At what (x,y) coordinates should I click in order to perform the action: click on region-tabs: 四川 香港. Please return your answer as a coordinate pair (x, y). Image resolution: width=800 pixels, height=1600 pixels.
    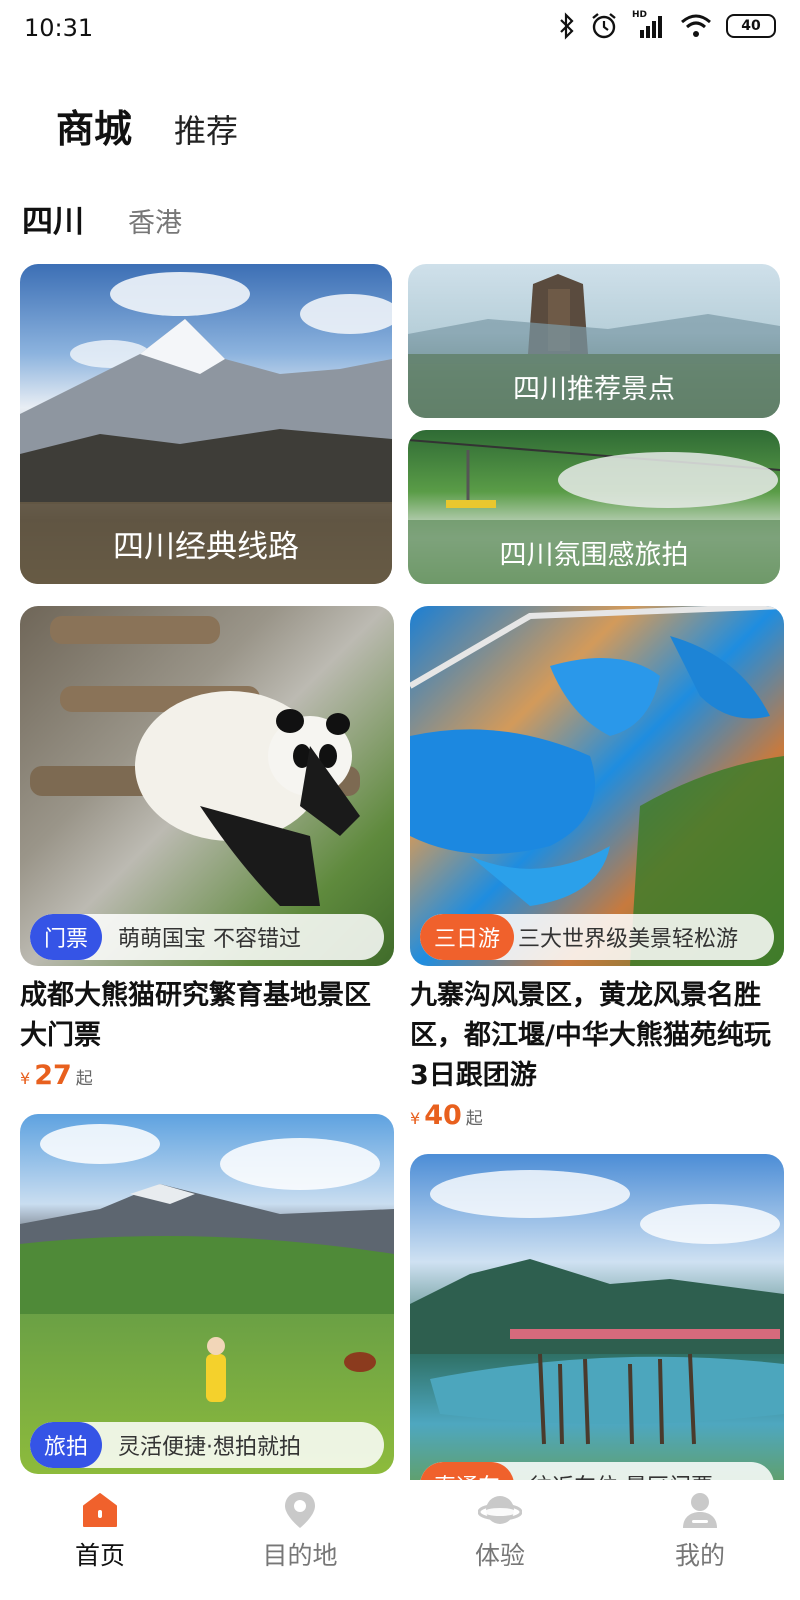
    Looking at the image, I should click on (100, 221).